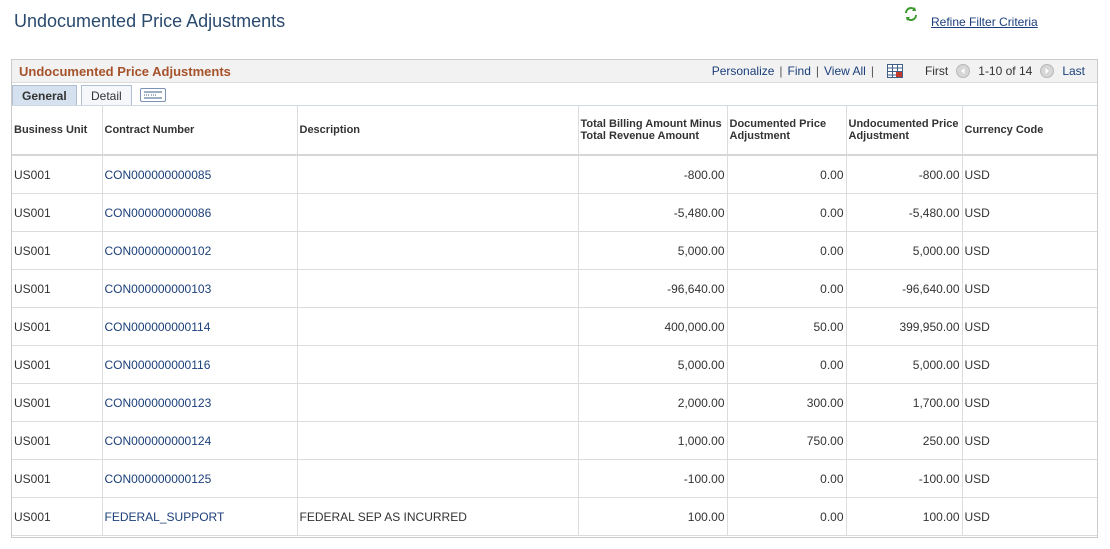 This screenshot has height=549, width=1110. Describe the element at coordinates (1047, 71) in the screenshot. I see `next-button` at that location.